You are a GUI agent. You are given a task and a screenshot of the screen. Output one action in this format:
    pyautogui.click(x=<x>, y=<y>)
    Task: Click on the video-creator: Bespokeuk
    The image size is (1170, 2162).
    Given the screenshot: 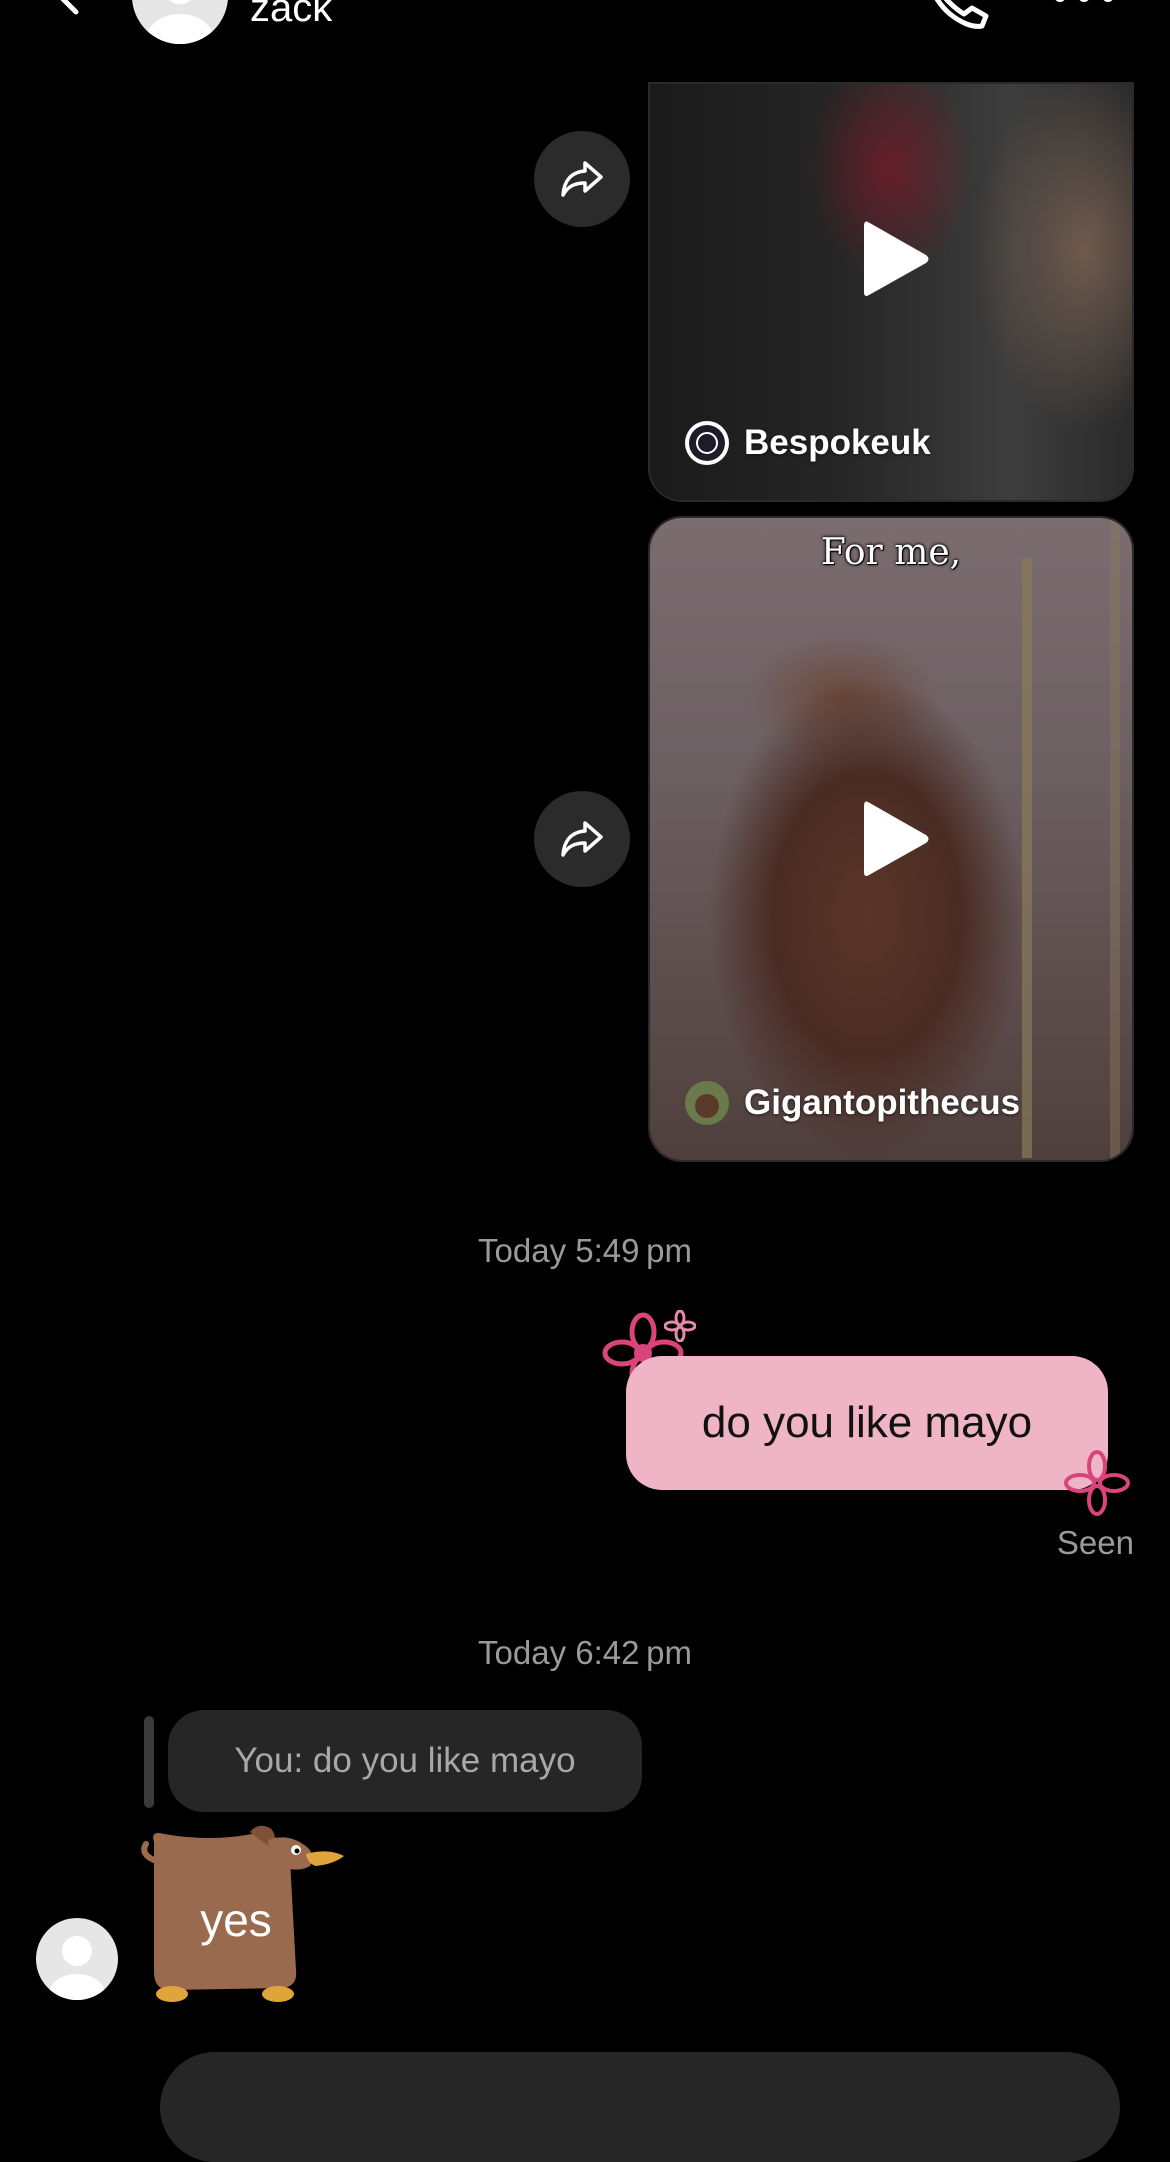 What is the action you would take?
    pyautogui.click(x=807, y=443)
    